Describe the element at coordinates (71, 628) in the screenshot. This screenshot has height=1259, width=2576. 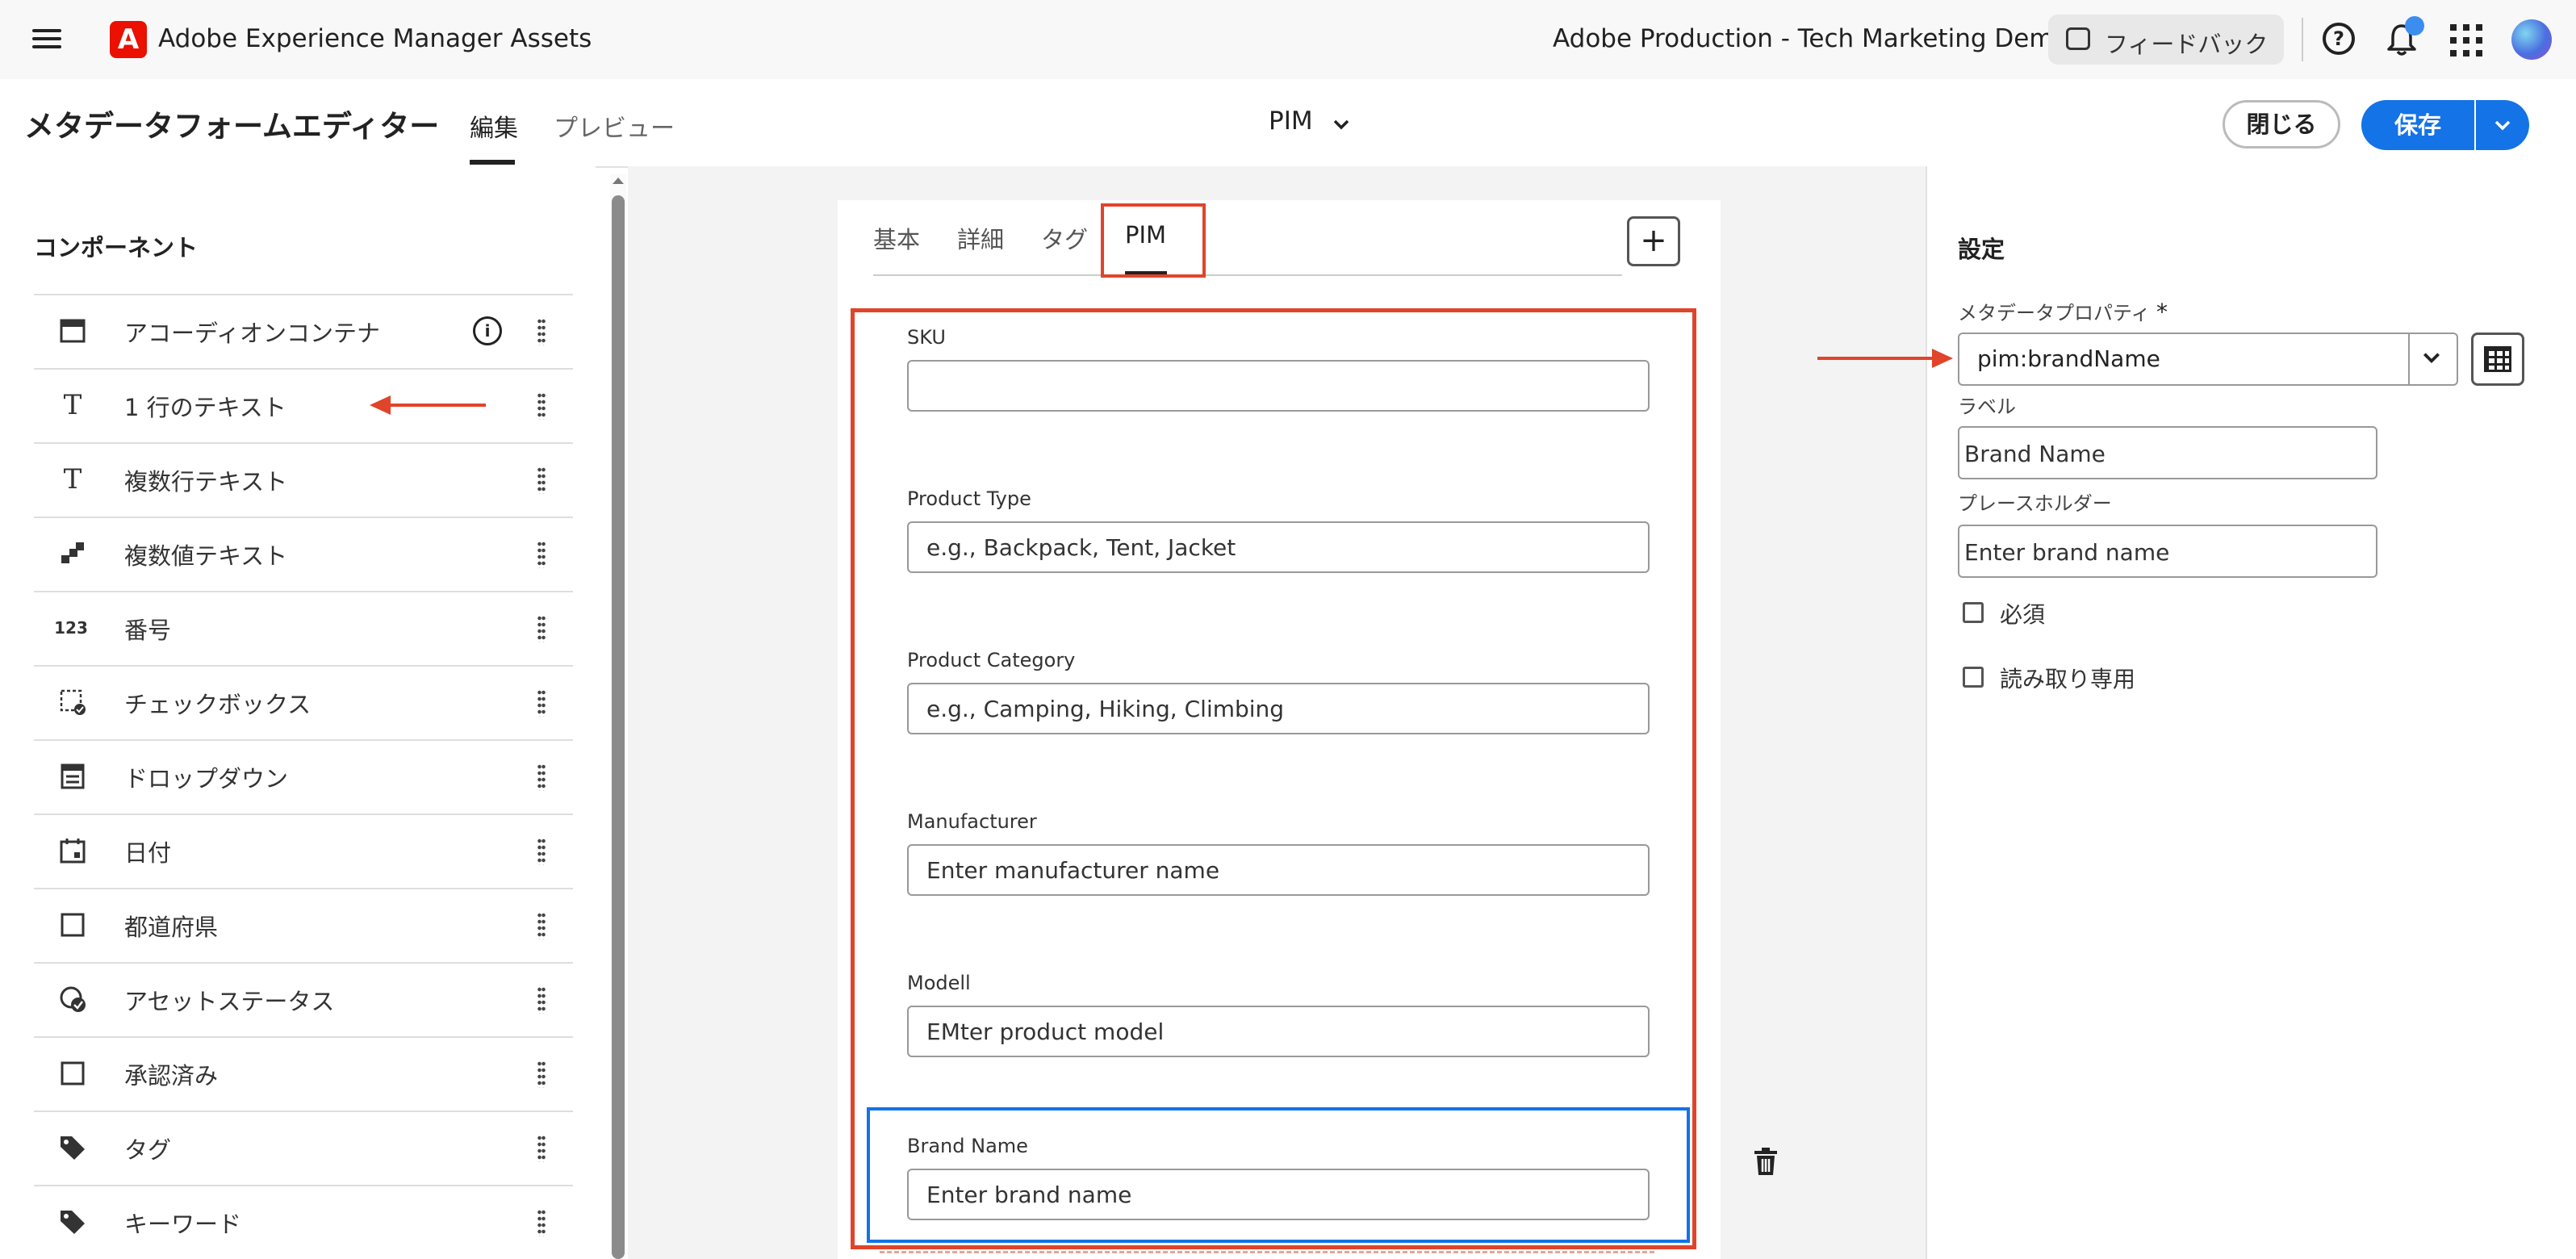
I see `number-icon: 123` at that location.